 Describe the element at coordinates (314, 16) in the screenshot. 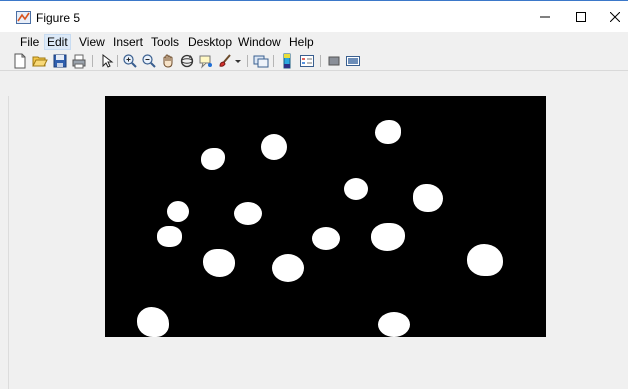

I see `title-bar: Figure 5` at that location.